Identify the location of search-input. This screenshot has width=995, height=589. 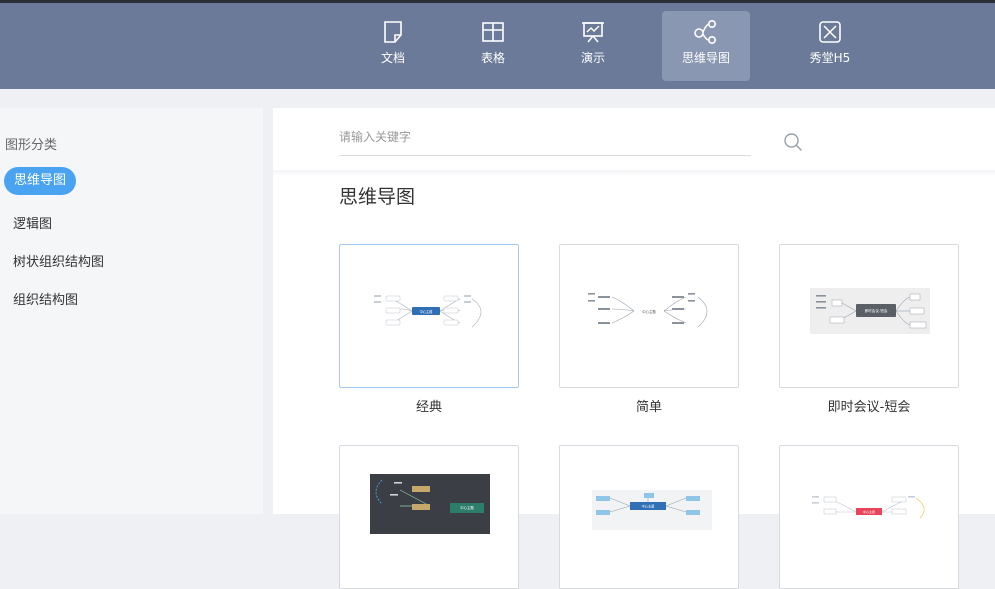
(519, 137).